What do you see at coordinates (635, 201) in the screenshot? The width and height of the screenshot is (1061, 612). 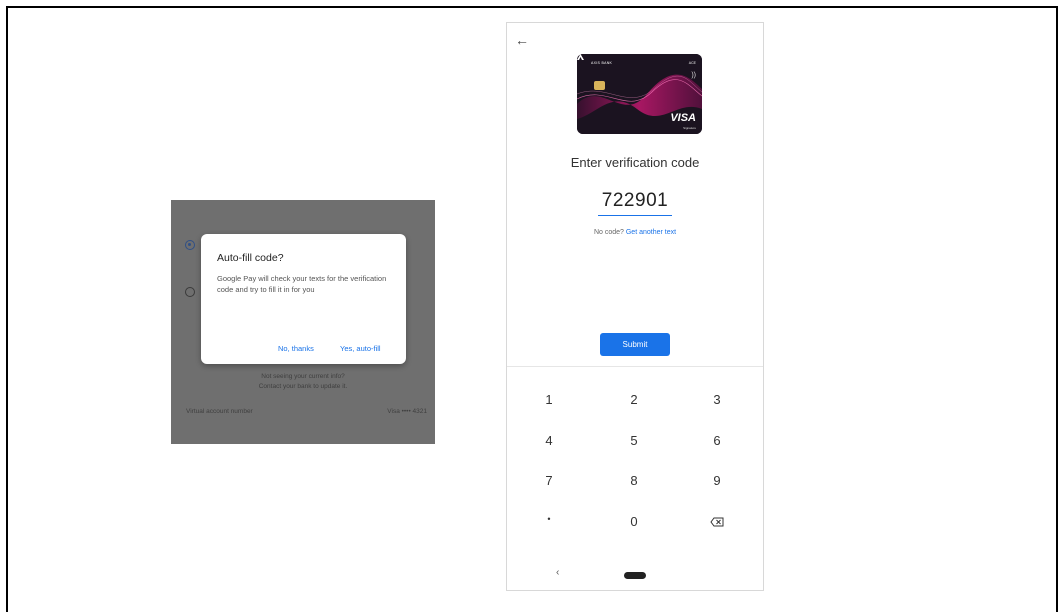 I see `verification-code-input: 722901` at bounding box center [635, 201].